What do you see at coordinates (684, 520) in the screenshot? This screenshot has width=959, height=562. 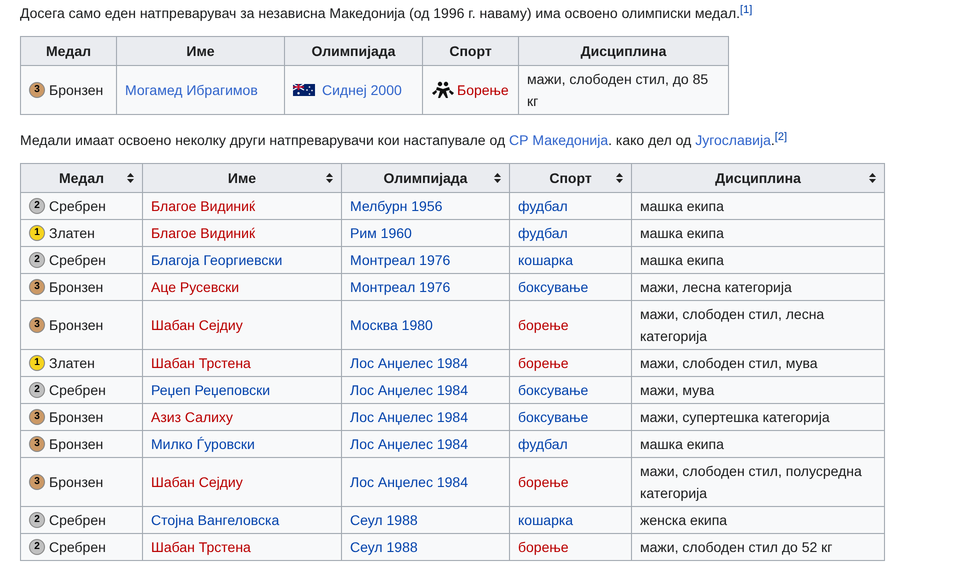 I see `discipline-text: женска екипа` at bounding box center [684, 520].